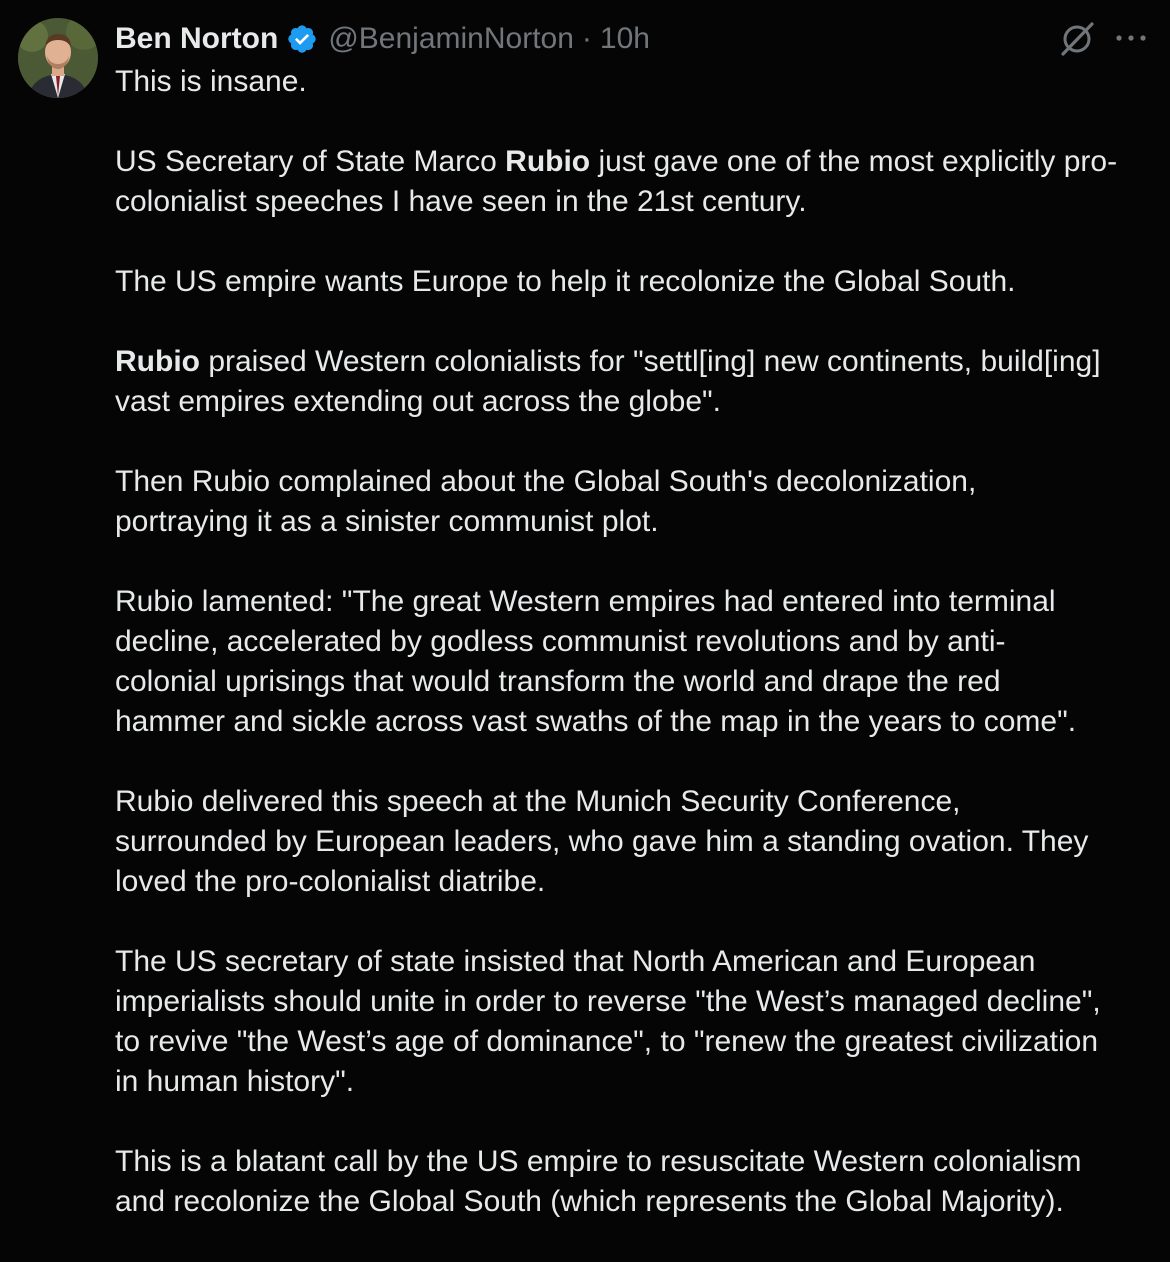 This screenshot has height=1262, width=1170. I want to click on post-timestamp: 10h, so click(625, 39).